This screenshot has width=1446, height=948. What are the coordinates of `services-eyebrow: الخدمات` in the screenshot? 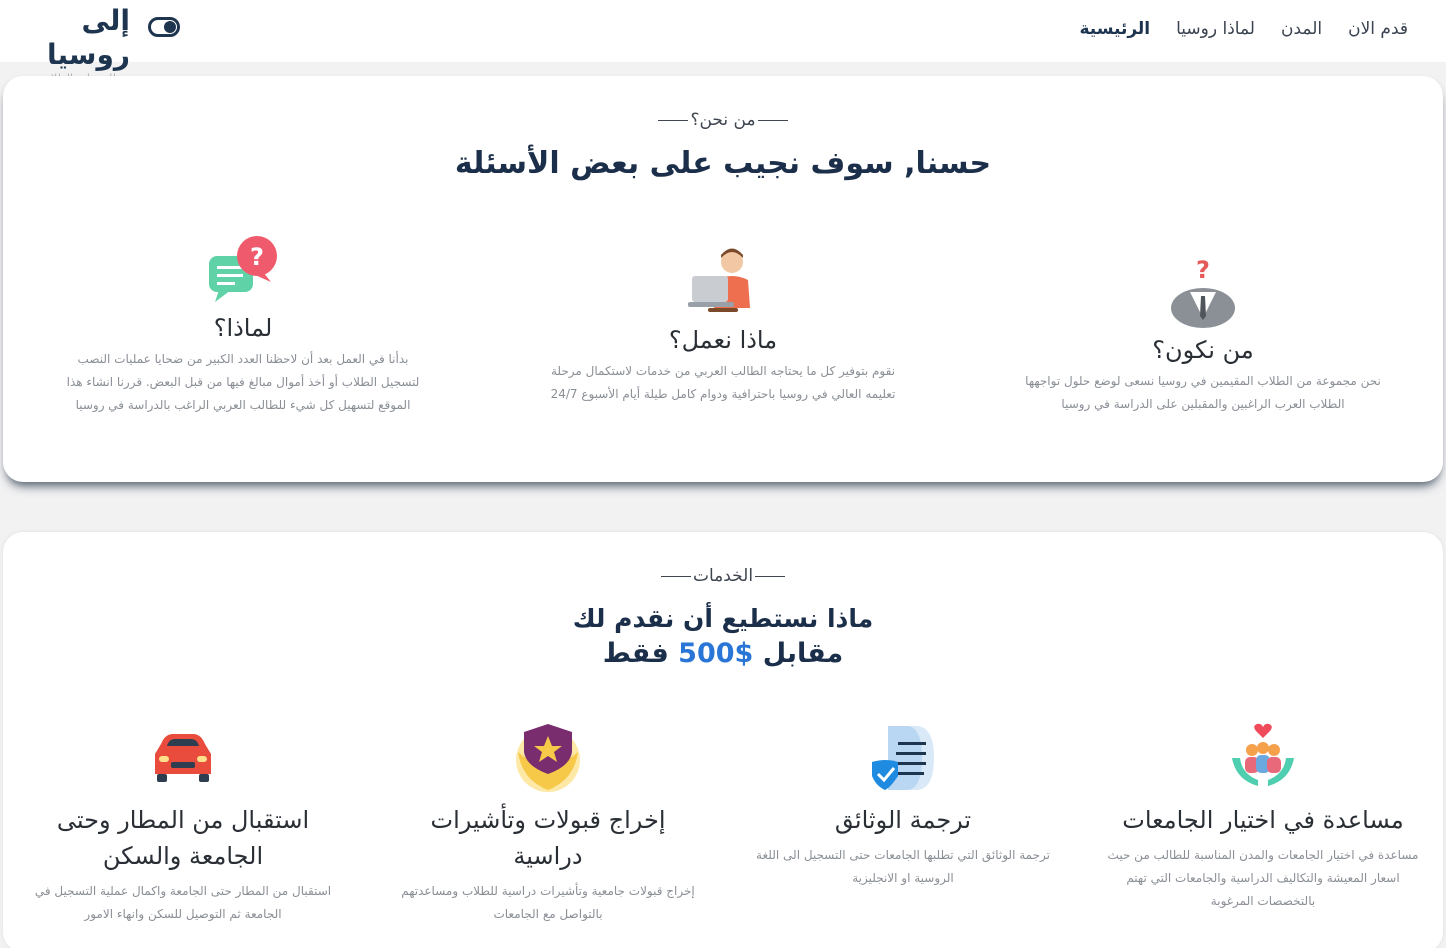 It's located at (723, 576).